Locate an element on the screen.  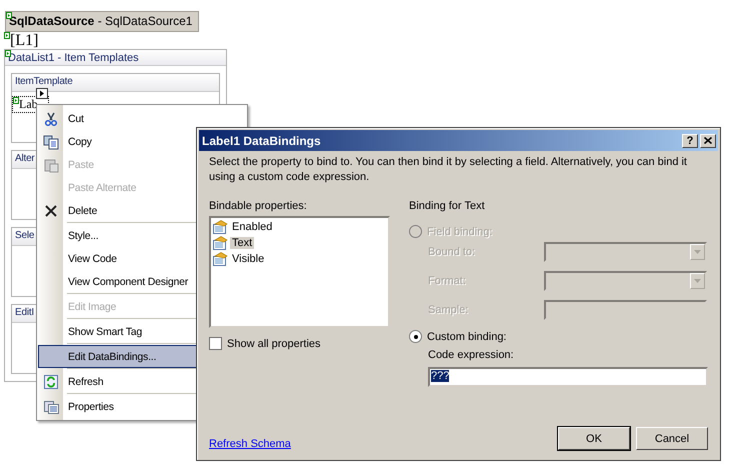
datalist-title: DataList1 - Item Templates is located at coordinates (73, 58).